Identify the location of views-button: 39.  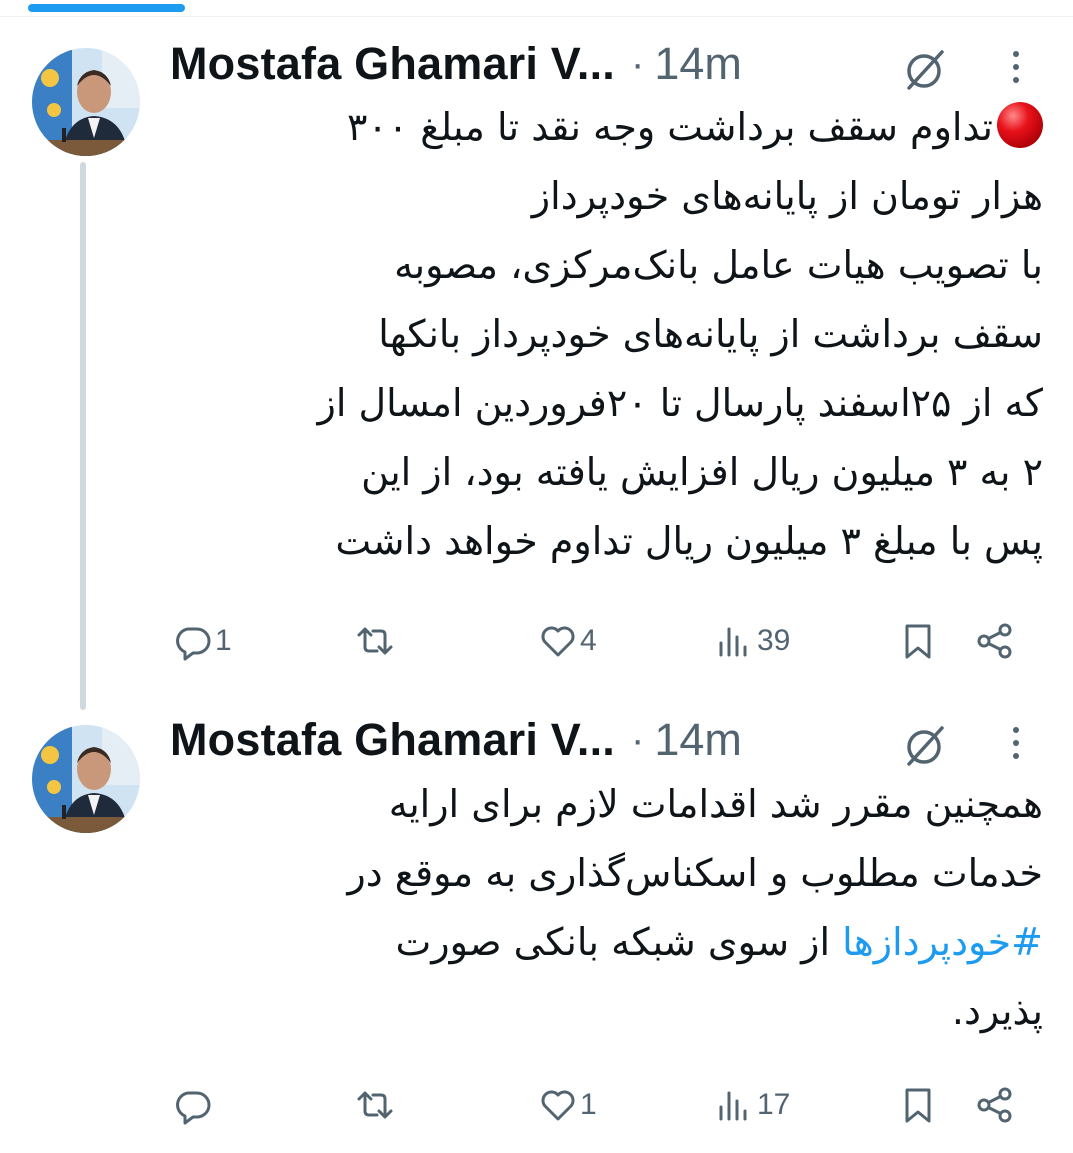
(752, 641).